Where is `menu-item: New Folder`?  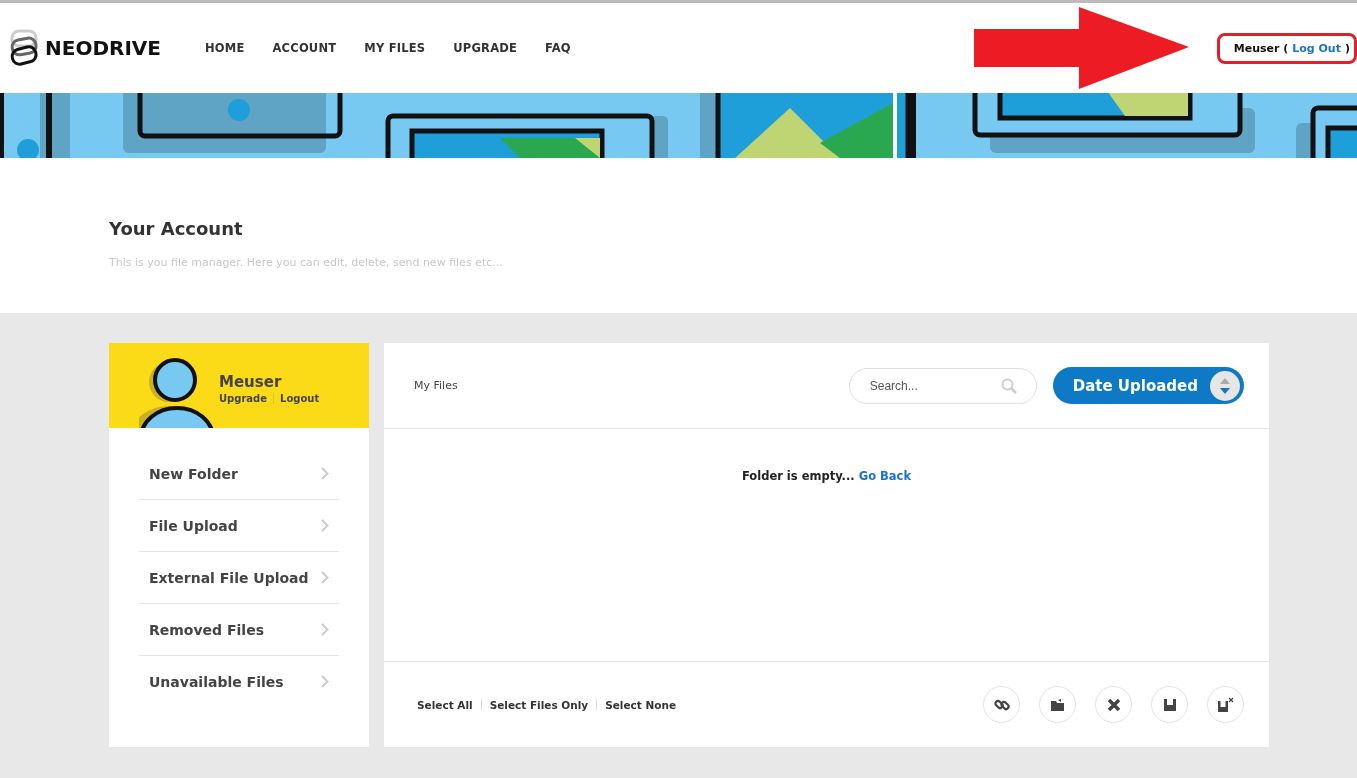
menu-item: New Folder is located at coordinates (239, 474).